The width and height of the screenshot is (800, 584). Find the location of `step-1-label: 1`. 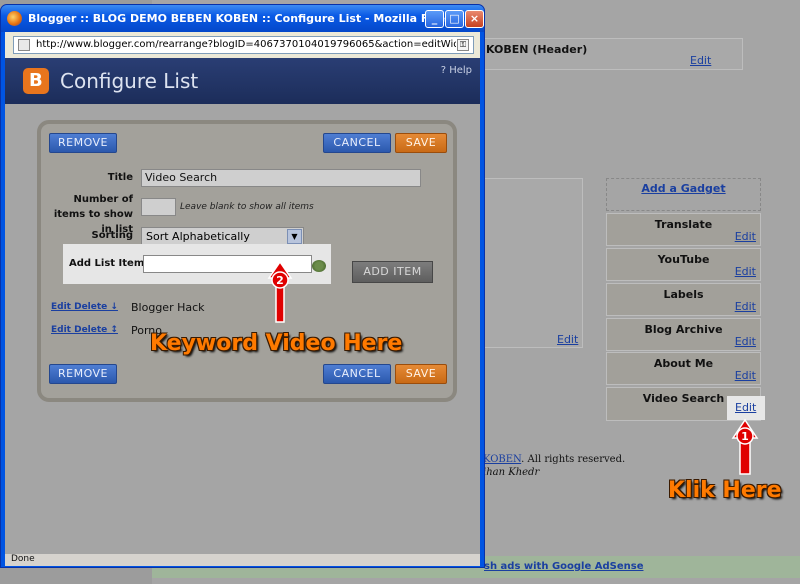

step-1-label: 1 is located at coordinates (745, 436).